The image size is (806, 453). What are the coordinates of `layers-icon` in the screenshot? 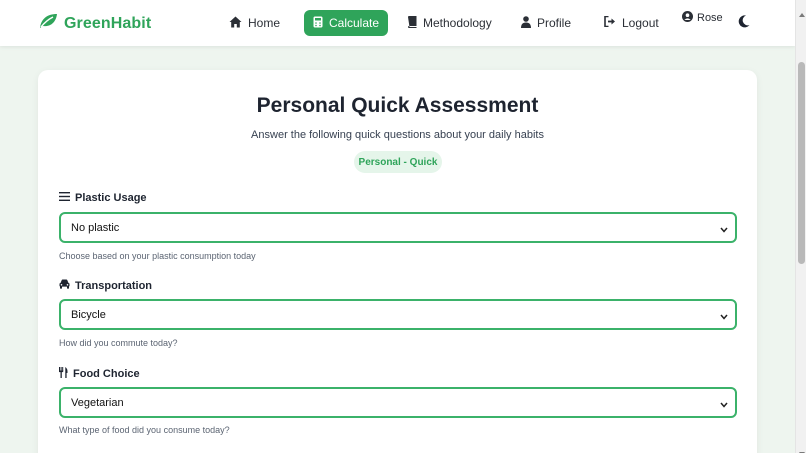 It's located at (64, 198).